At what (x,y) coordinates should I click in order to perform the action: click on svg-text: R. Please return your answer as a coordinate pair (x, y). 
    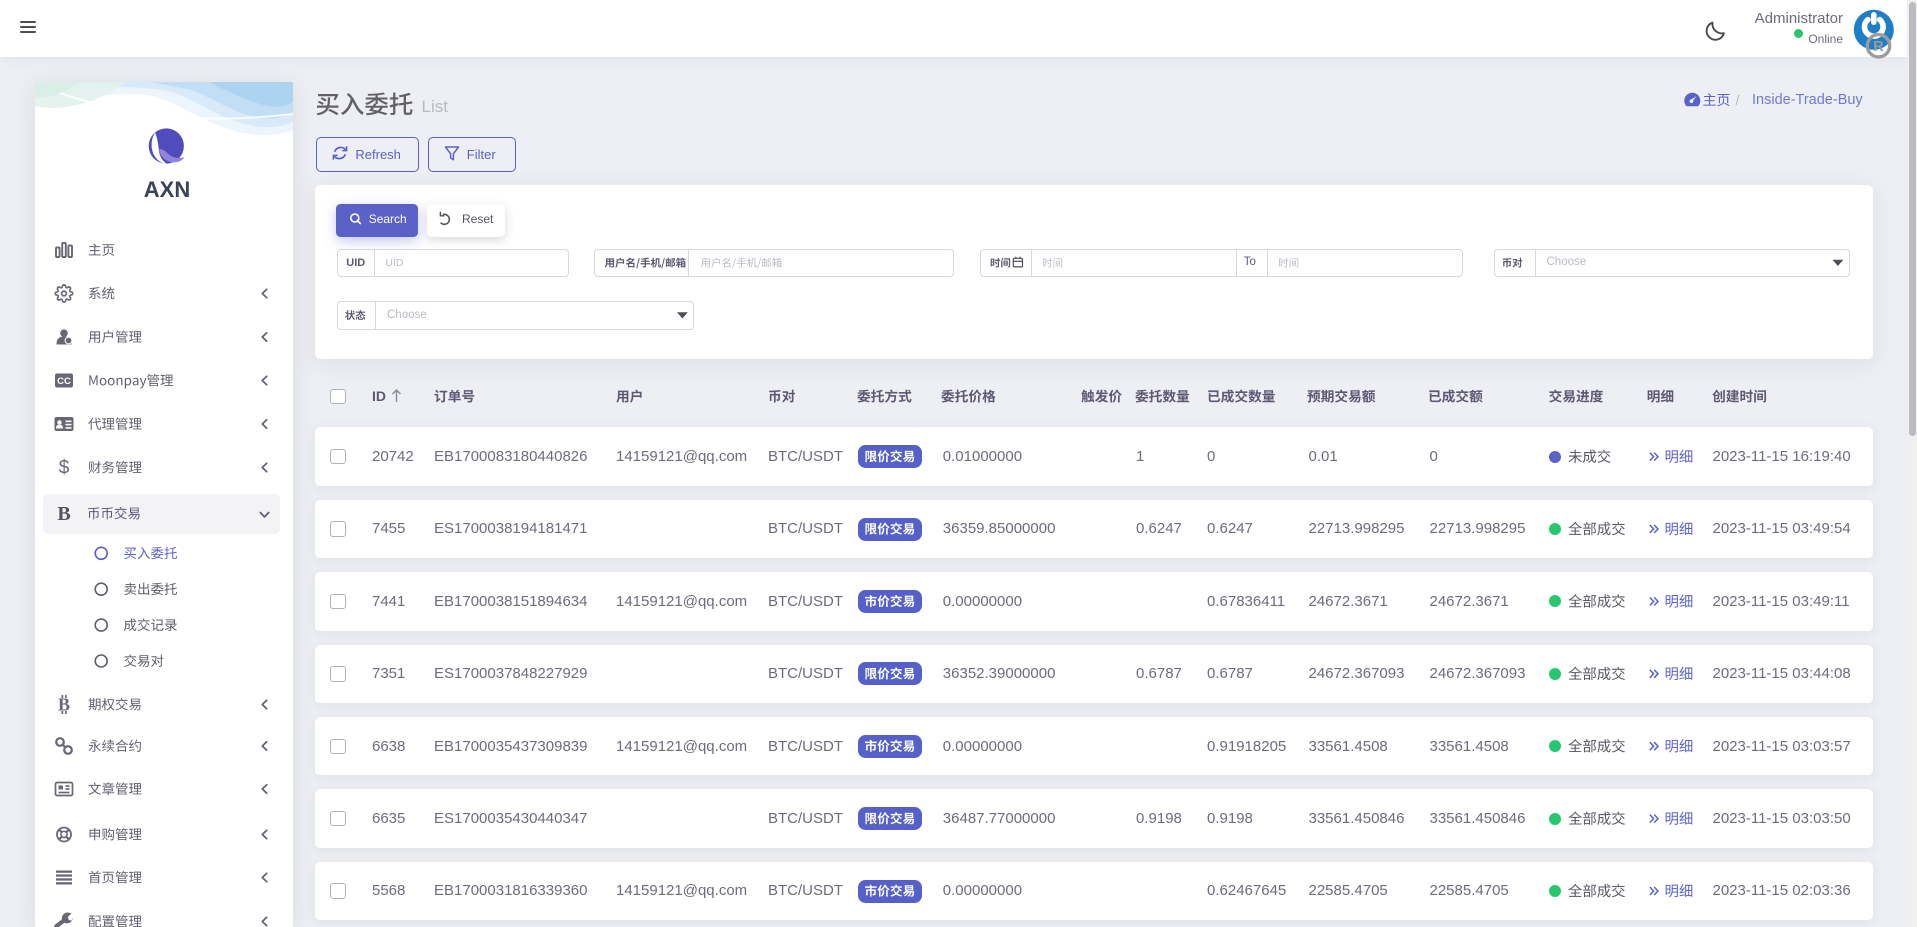
    Looking at the image, I should click on (1878, 47).